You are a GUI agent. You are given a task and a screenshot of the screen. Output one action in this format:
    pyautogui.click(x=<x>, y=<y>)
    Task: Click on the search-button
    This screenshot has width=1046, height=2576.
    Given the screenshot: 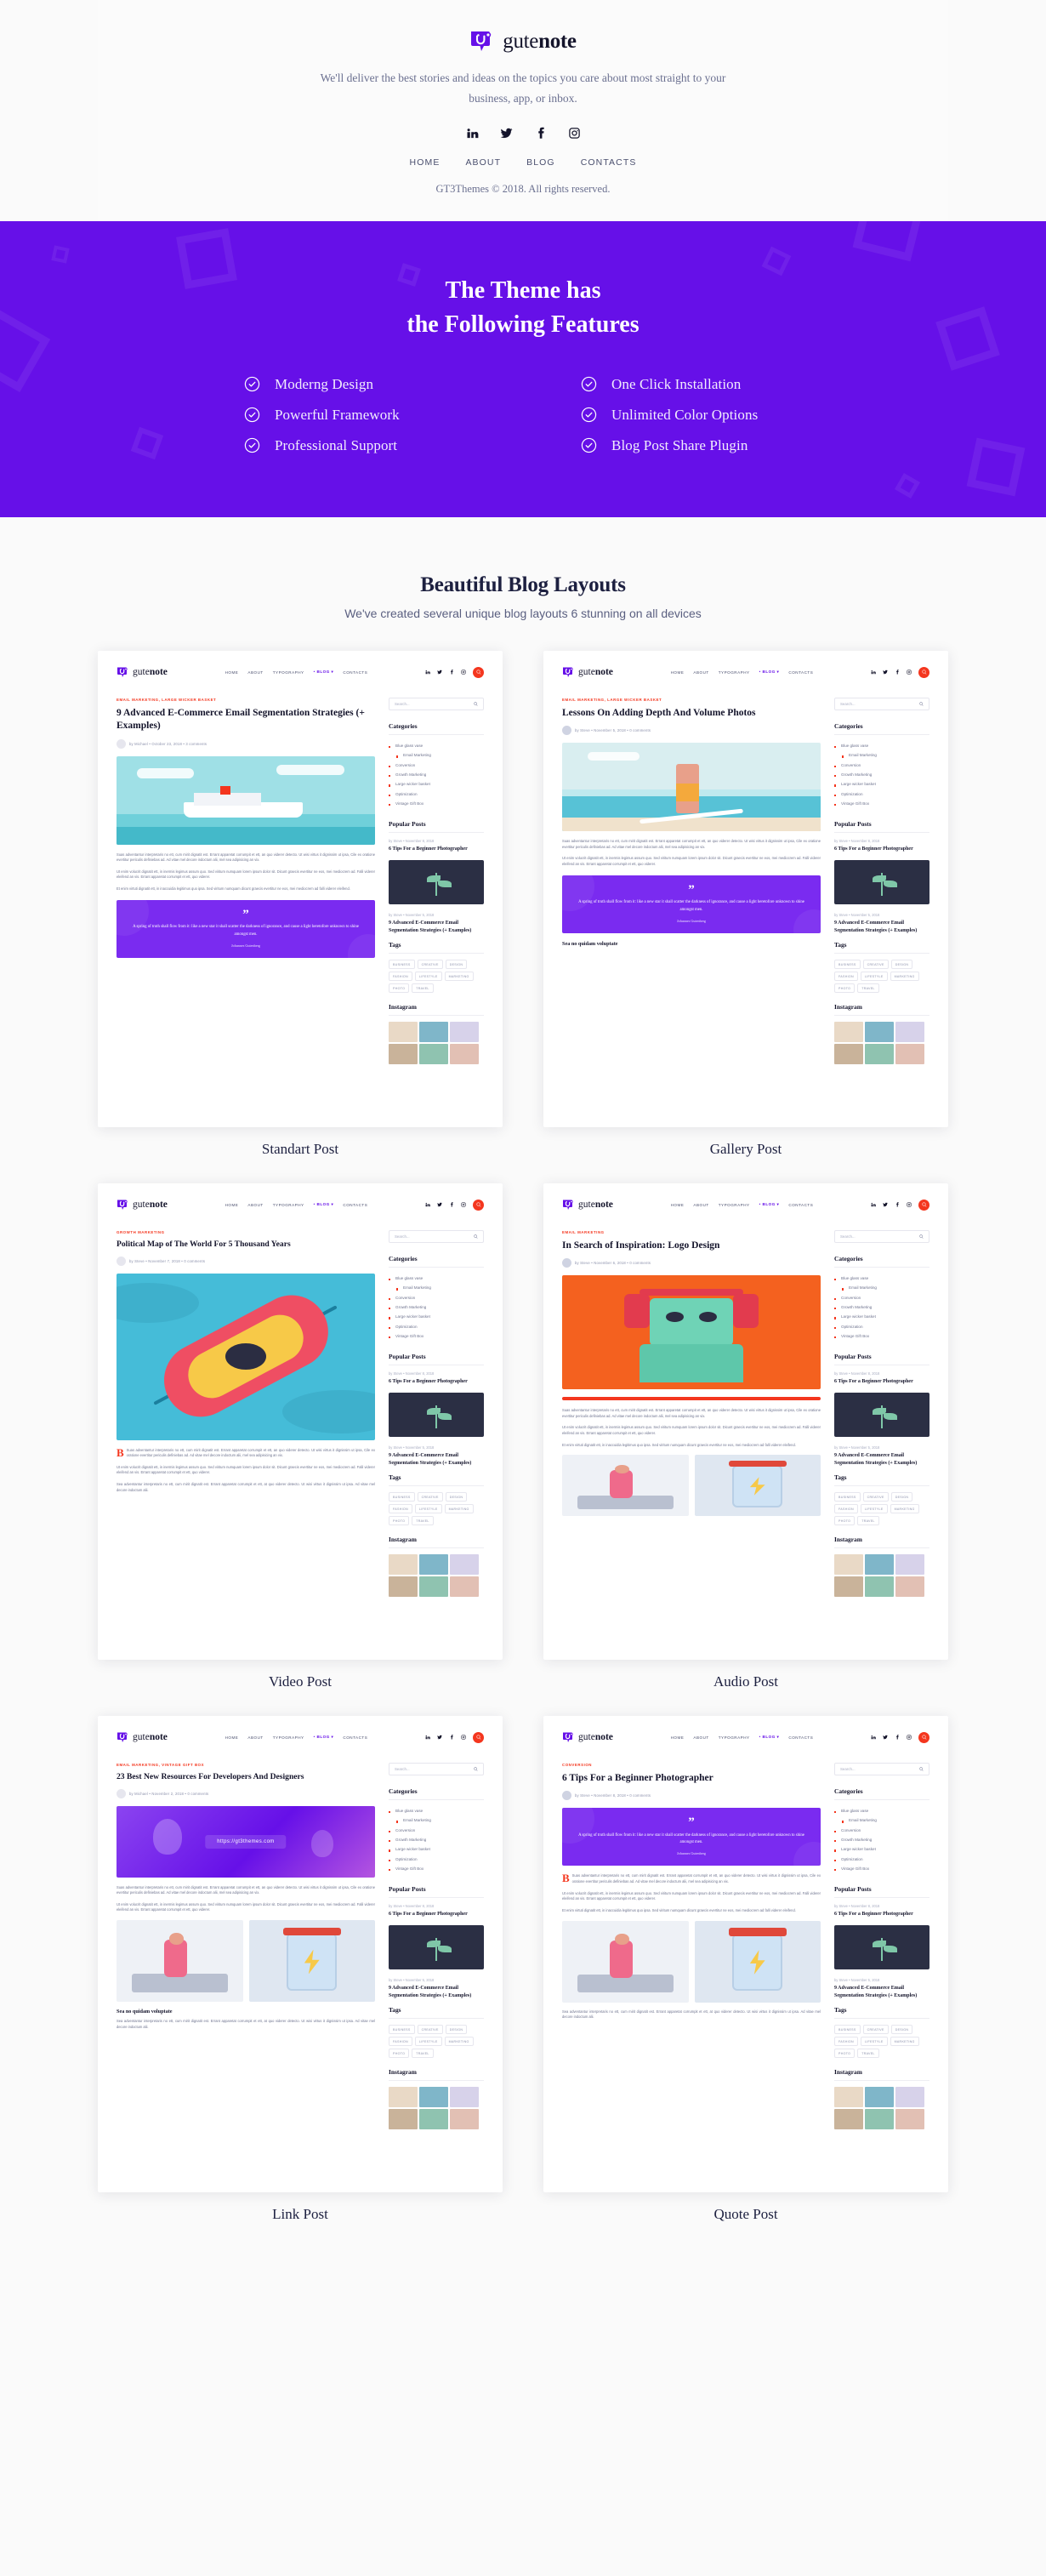 What is the action you would take?
    pyautogui.click(x=923, y=1737)
    